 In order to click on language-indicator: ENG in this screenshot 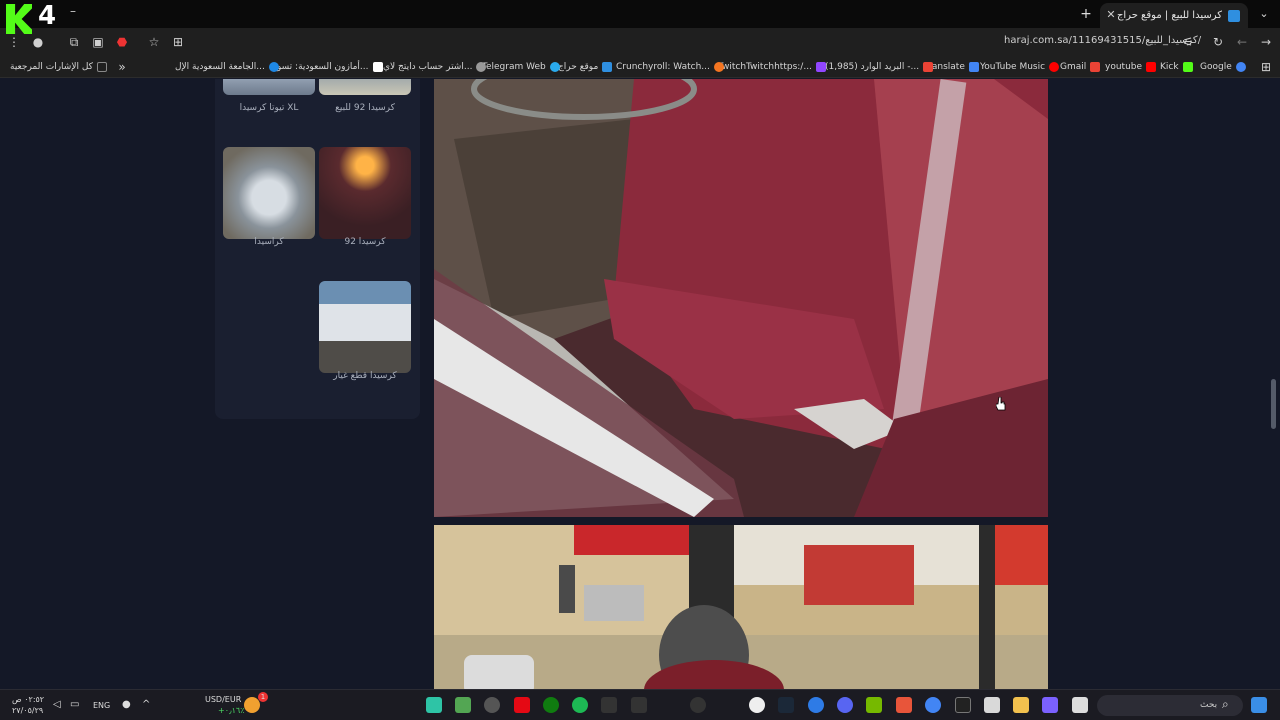, I will do `click(101, 705)`.